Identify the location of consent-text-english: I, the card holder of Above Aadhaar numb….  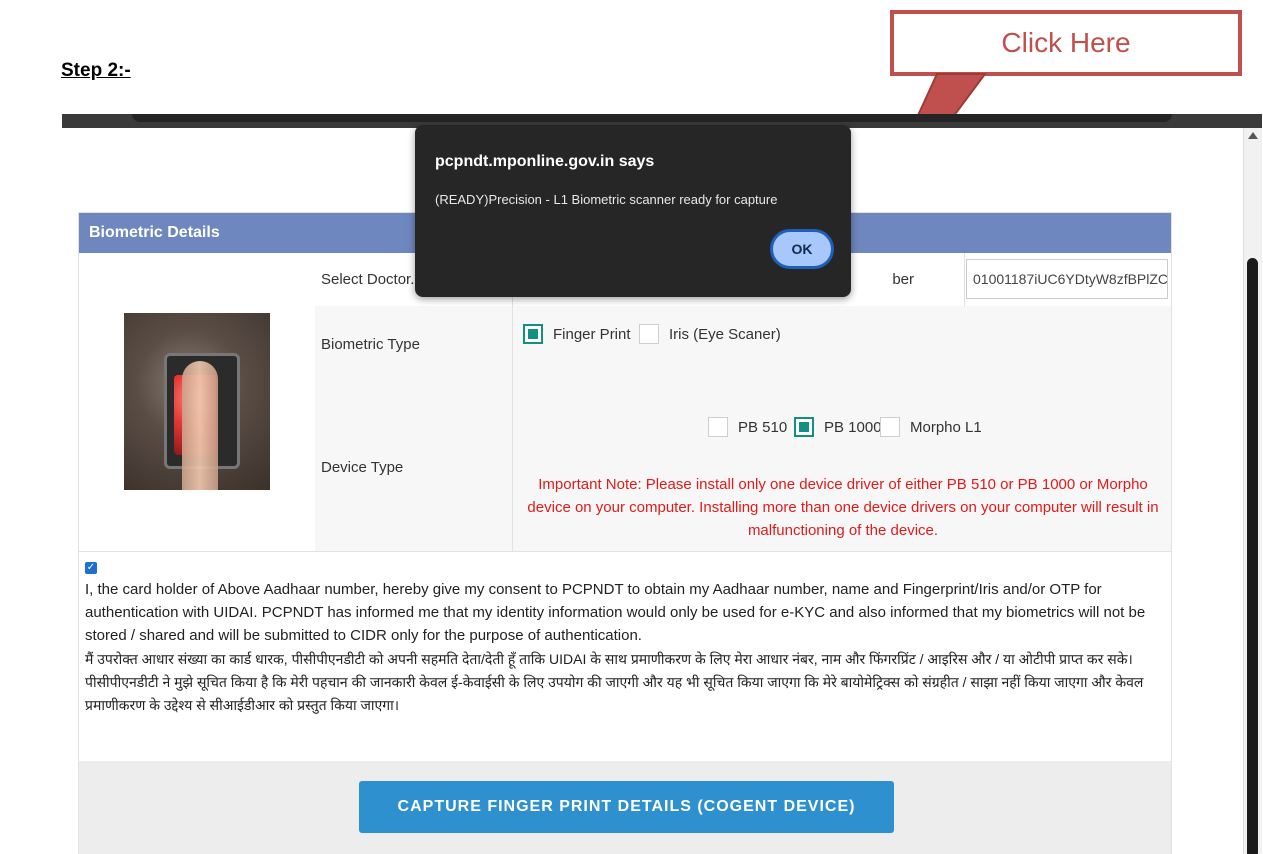
(615, 612).